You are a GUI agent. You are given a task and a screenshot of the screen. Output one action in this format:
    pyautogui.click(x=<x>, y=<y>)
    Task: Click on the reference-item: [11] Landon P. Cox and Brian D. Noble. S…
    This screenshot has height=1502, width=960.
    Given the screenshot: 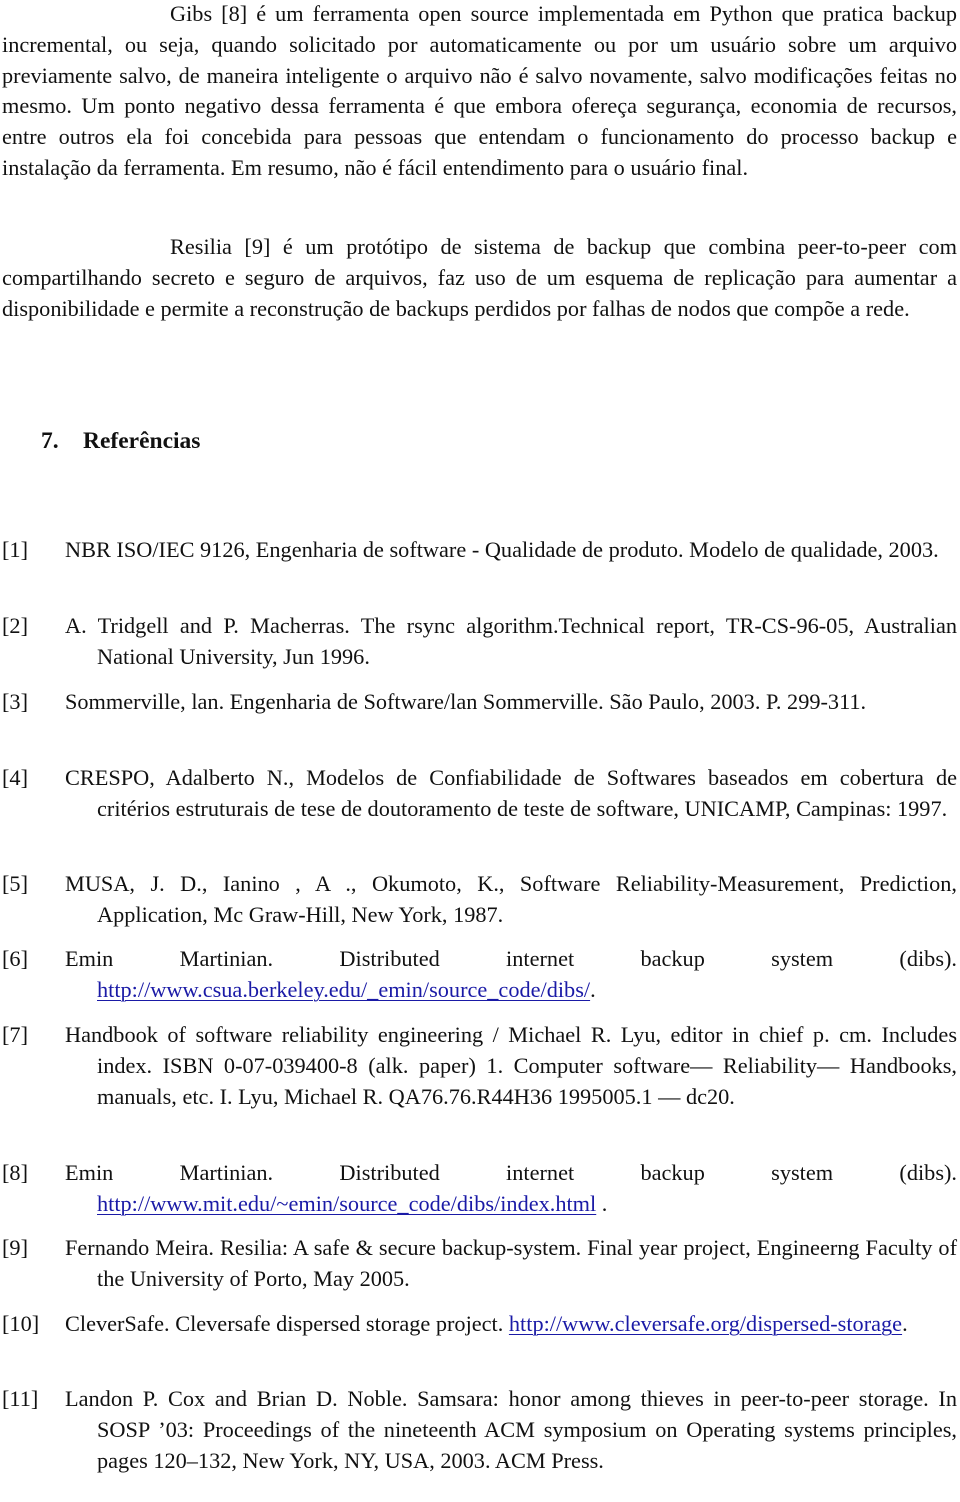 What is the action you would take?
    pyautogui.click(x=479, y=1430)
    